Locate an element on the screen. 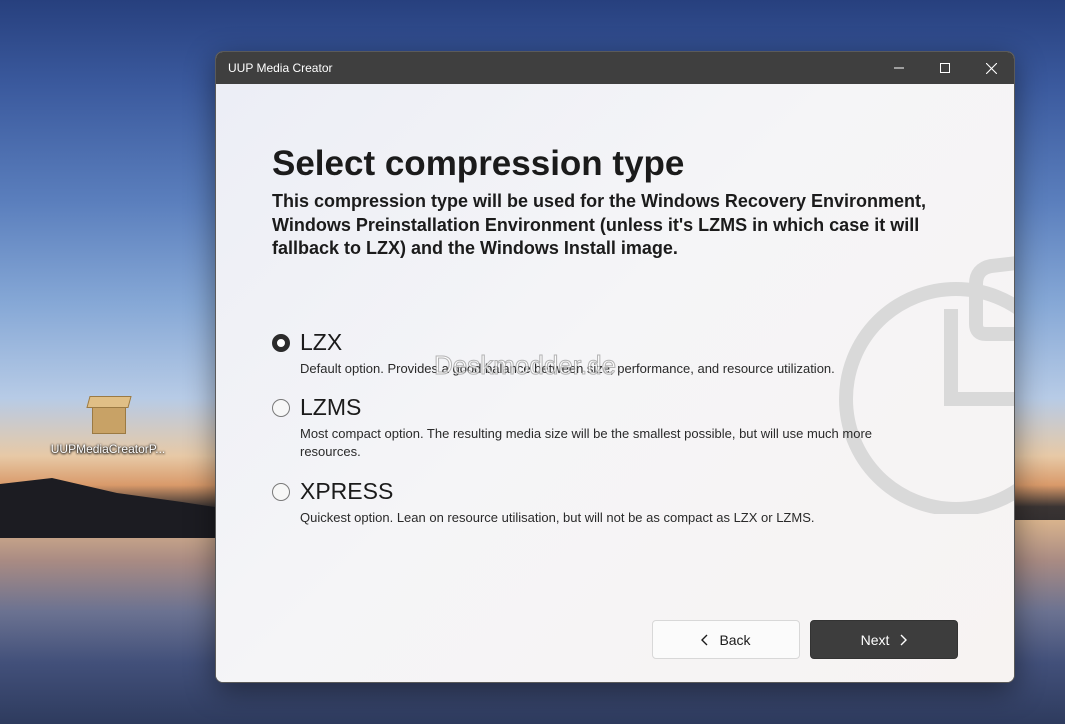 This screenshot has width=1065, height=724. minimize-button is located at coordinates (899, 68).